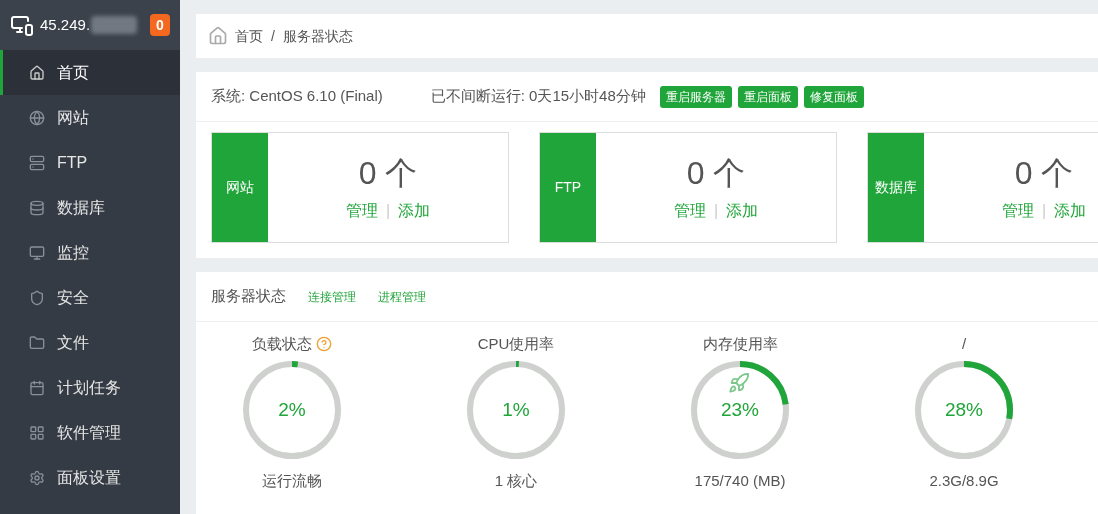 The image size is (1098, 514). Describe the element at coordinates (249, 36) in the screenshot. I see `breadcrumb-item: 首页` at that location.